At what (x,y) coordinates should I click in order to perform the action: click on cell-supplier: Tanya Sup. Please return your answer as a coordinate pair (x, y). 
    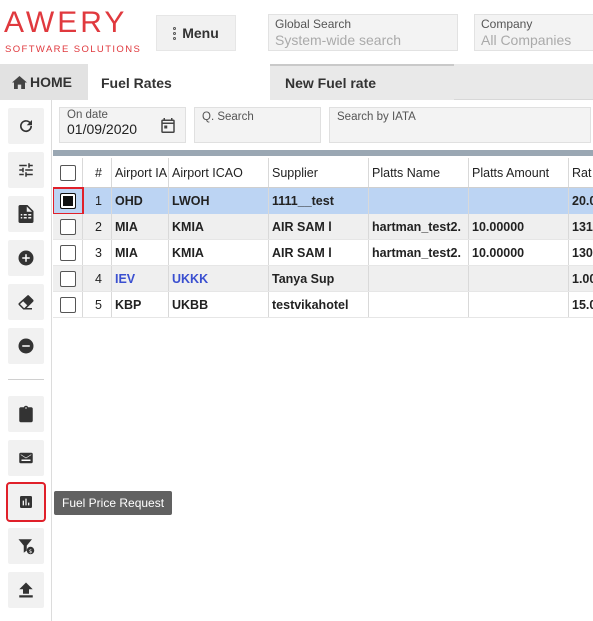
    Looking at the image, I should click on (319, 278).